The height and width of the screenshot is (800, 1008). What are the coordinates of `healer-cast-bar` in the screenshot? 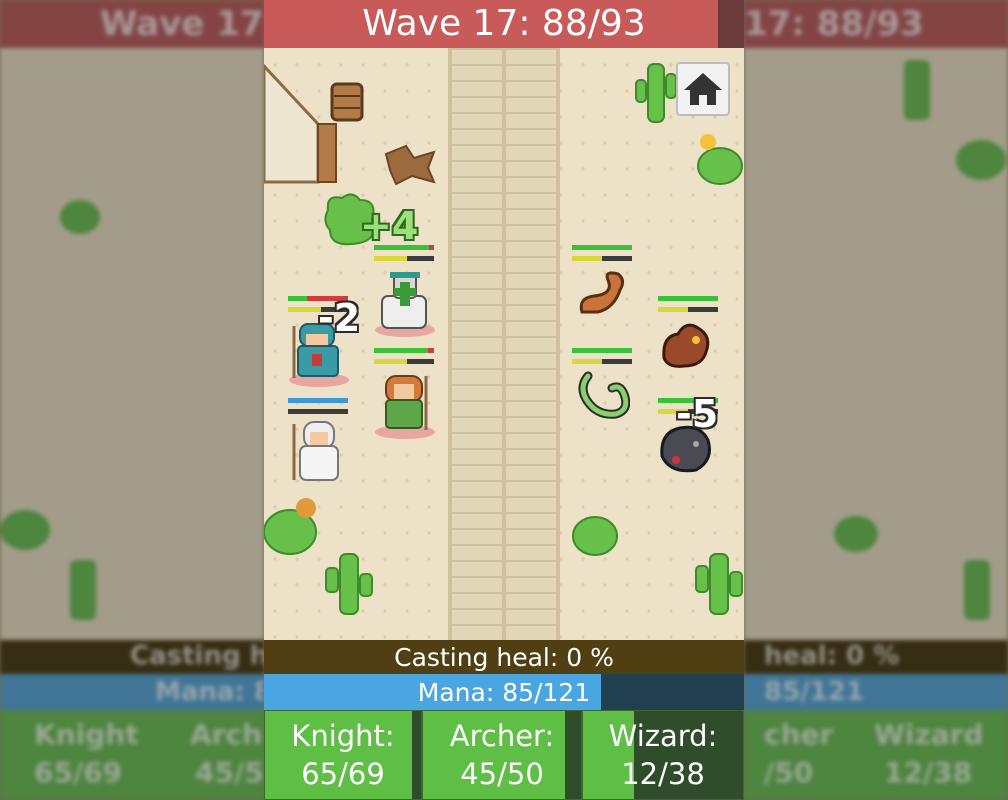 It's located at (318, 400).